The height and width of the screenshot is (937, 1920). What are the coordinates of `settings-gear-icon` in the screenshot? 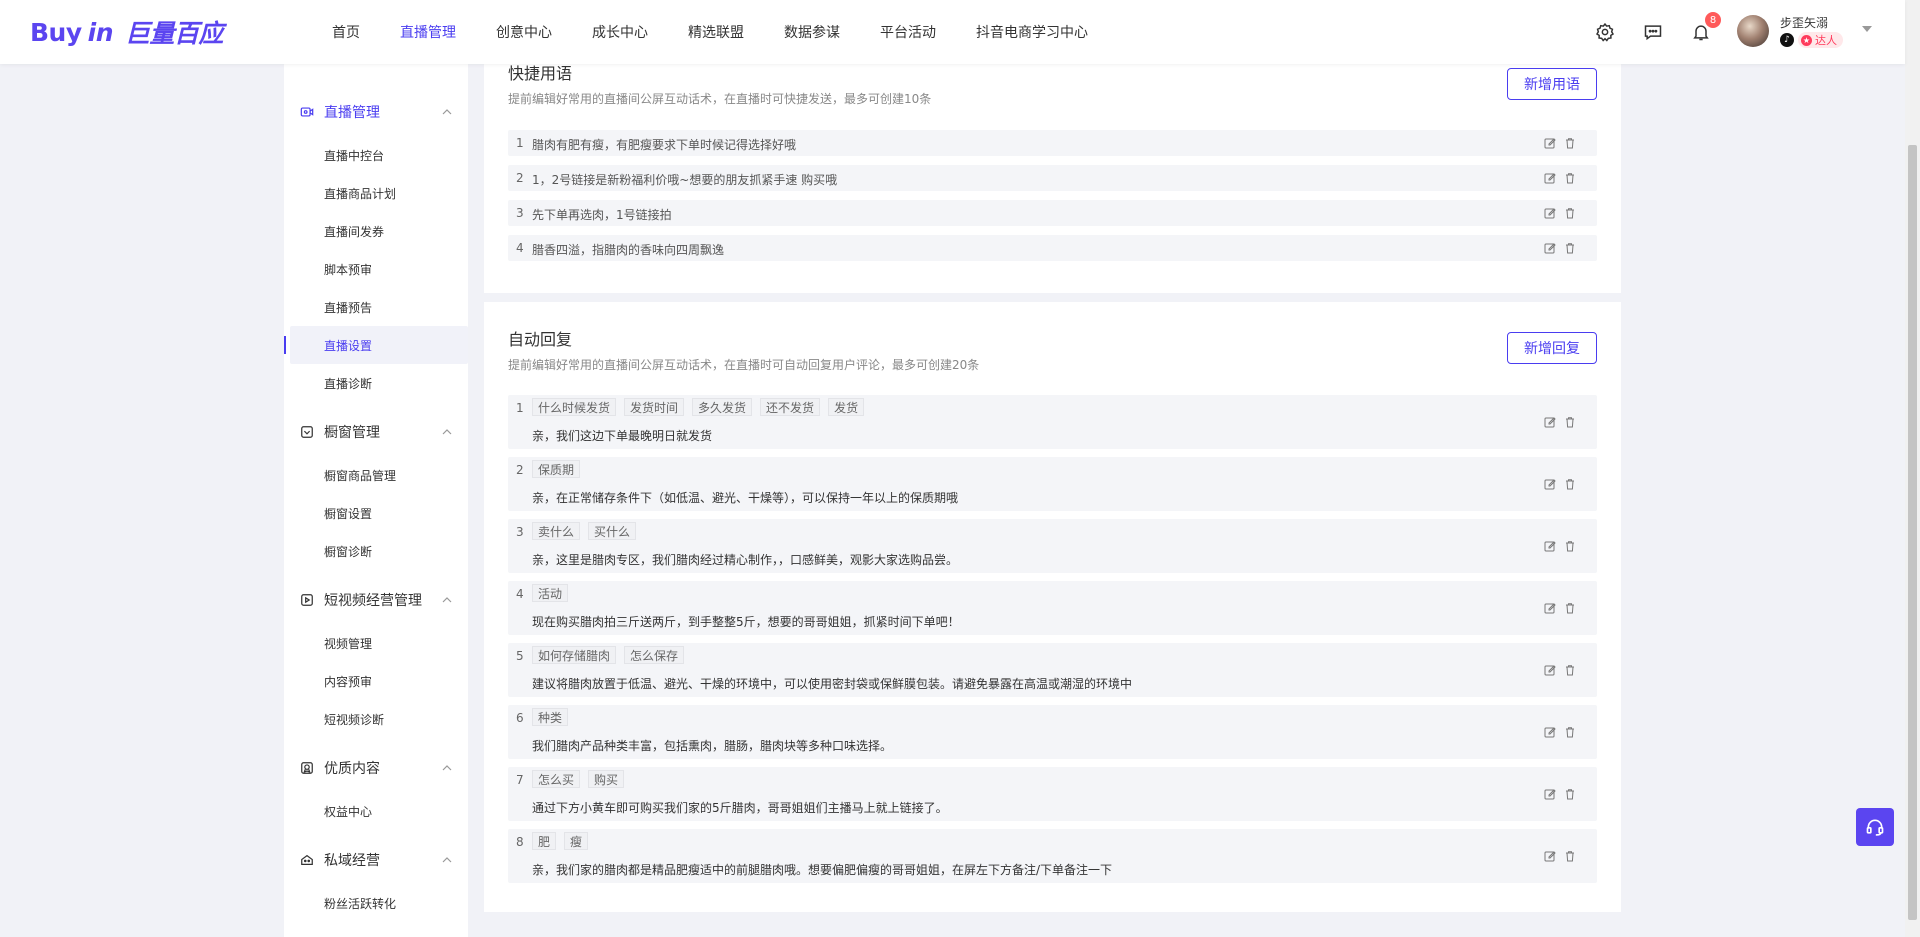 It's located at (1605, 32).